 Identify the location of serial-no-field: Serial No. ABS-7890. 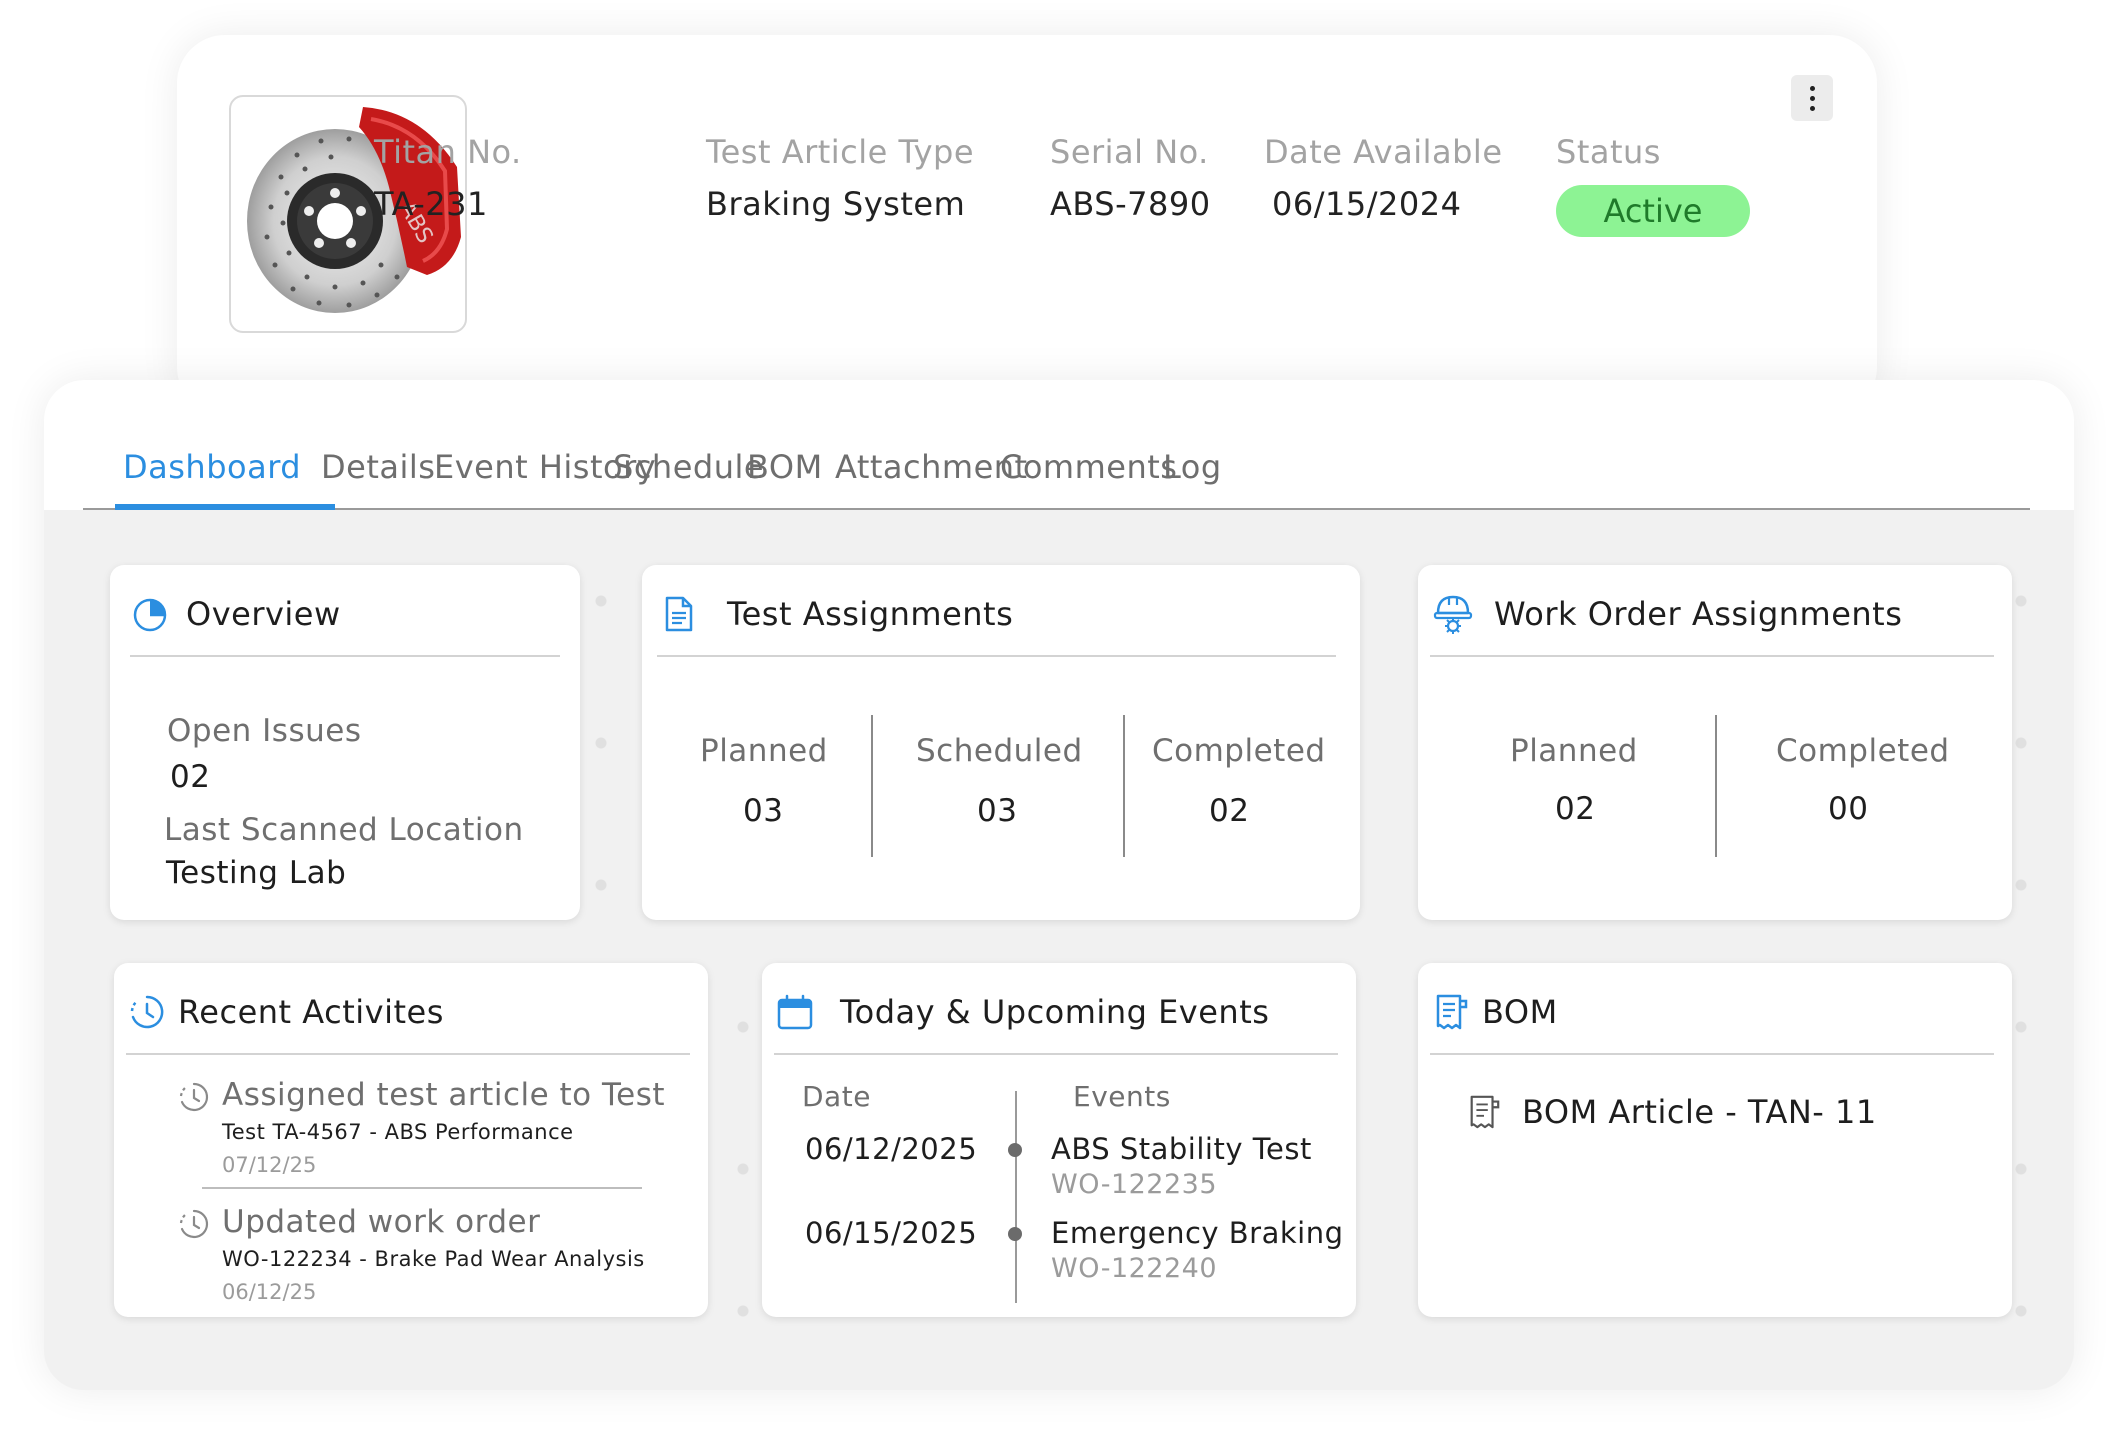
(1130, 178).